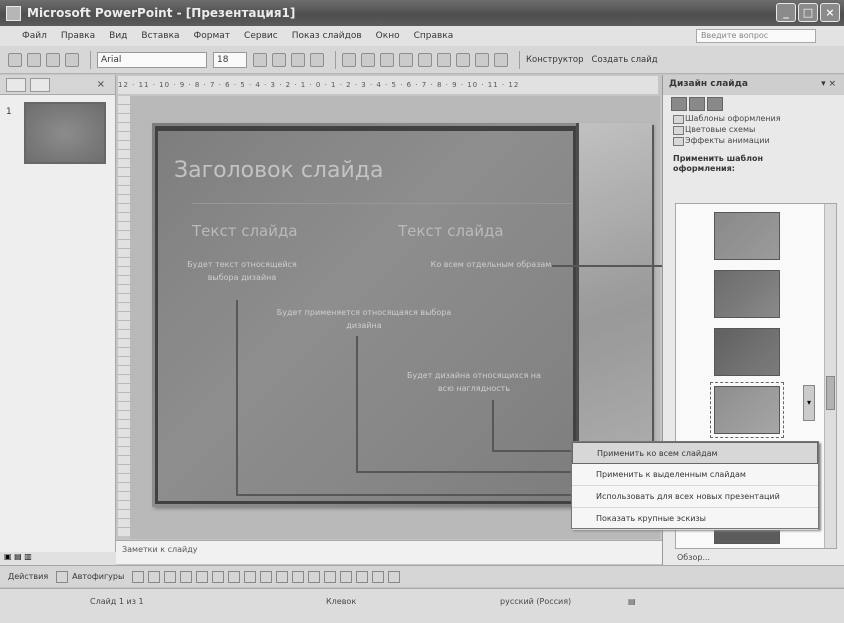  I want to click on slide-subtitle-right: Текст слайда, so click(451, 231).